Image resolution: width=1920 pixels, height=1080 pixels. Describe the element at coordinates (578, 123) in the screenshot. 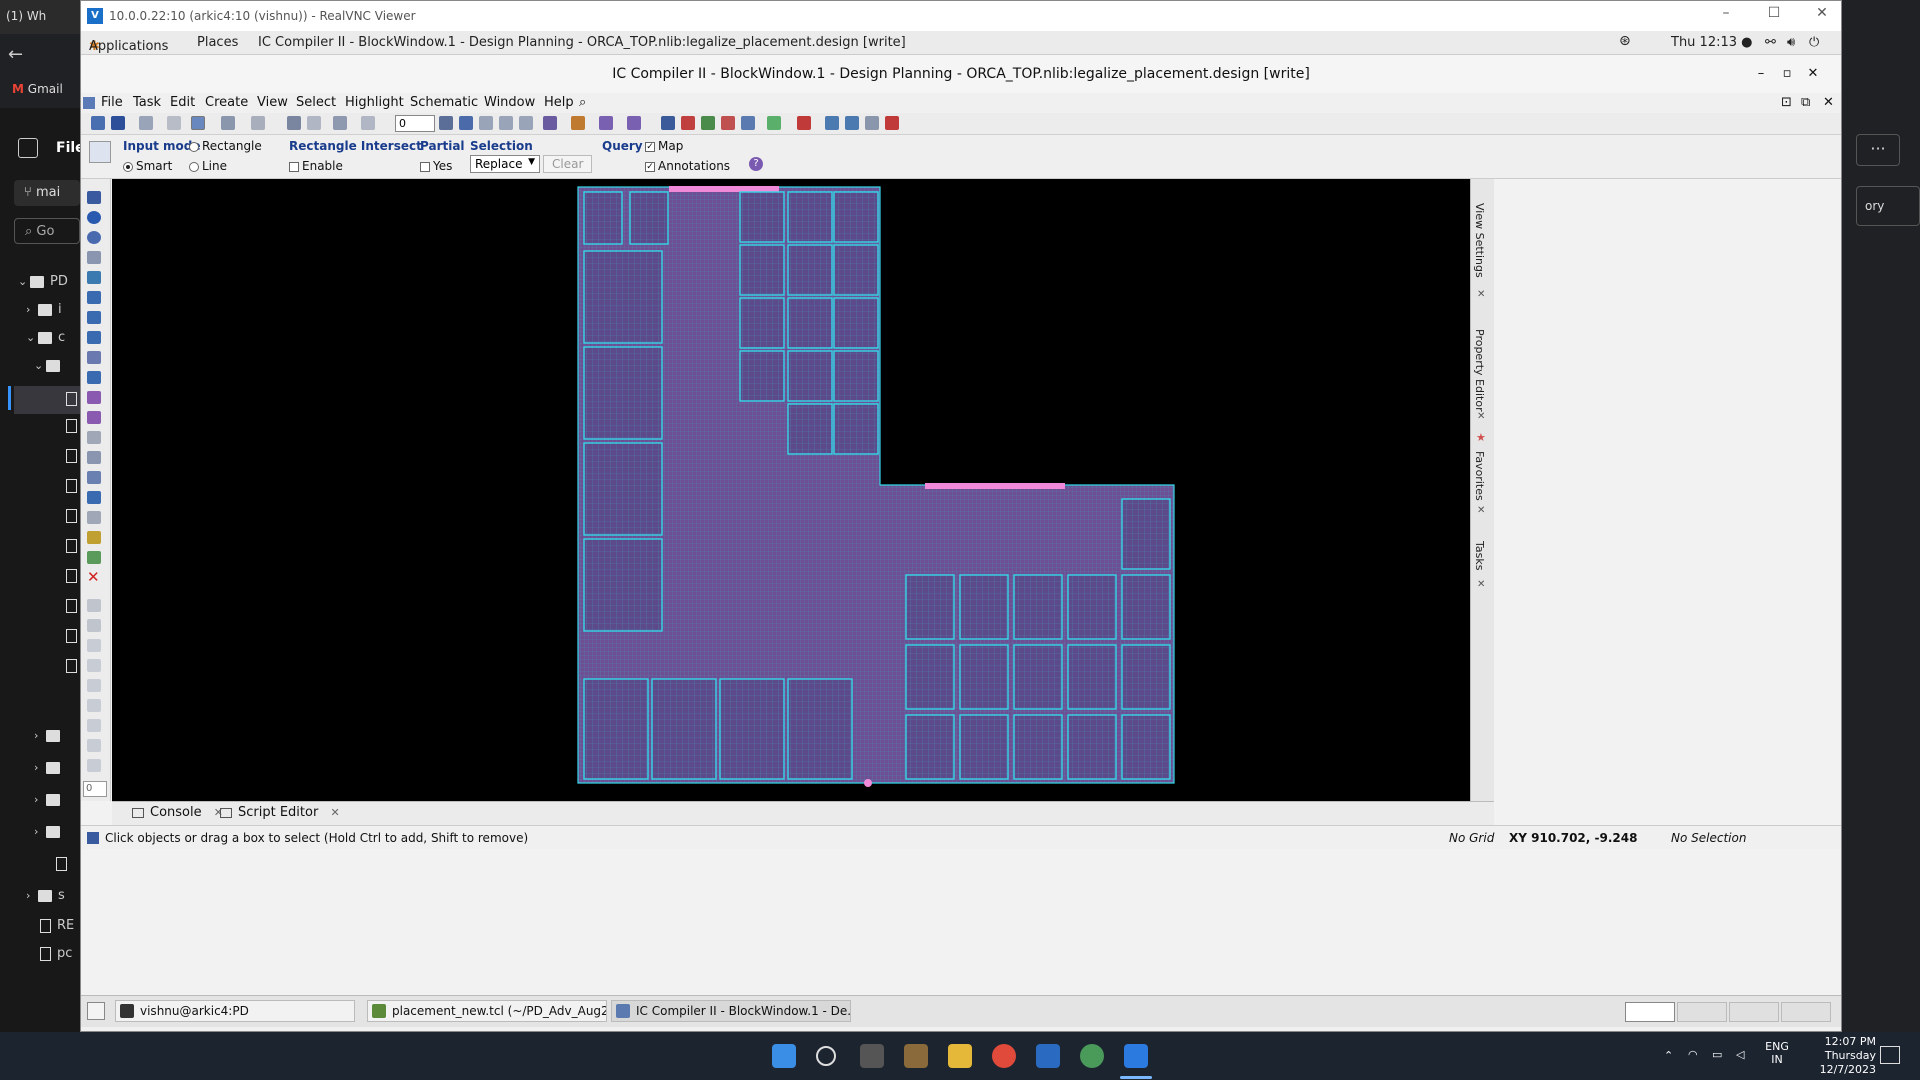

I see `tool-icon-g` at that location.